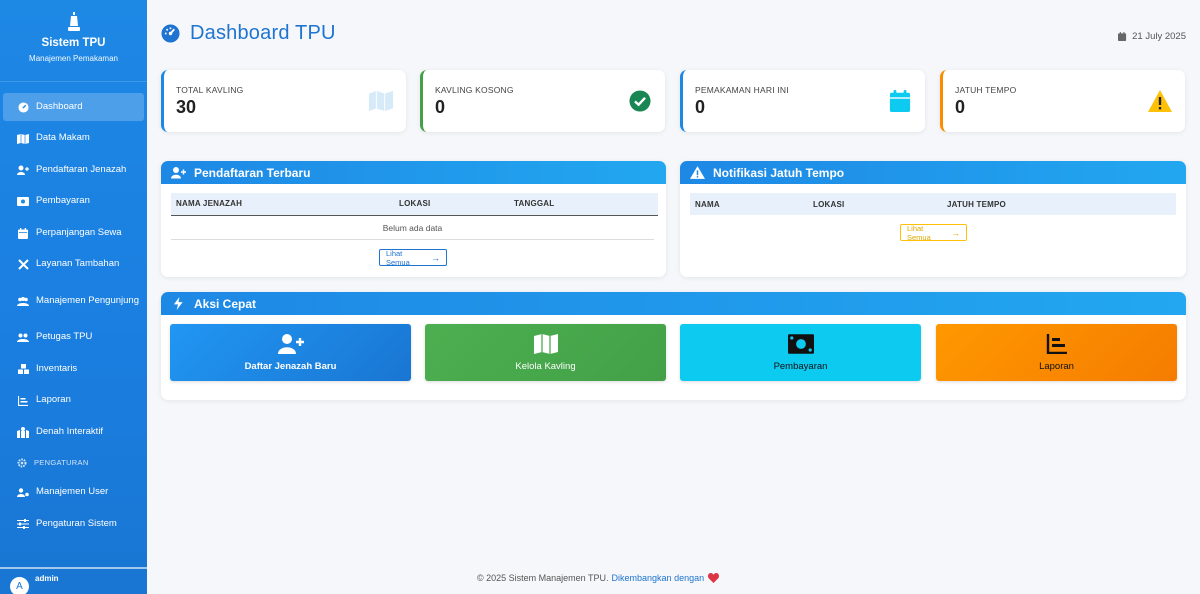 Image resolution: width=1200 pixels, height=594 pixels. I want to click on sidebar-item-label: Layanan Tambahan, so click(78, 264).